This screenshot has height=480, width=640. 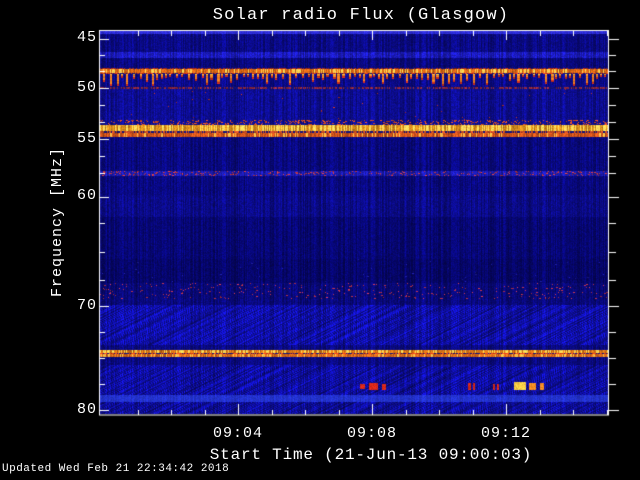 I want to click on y-tick-label-80: 80, so click(x=86, y=409).